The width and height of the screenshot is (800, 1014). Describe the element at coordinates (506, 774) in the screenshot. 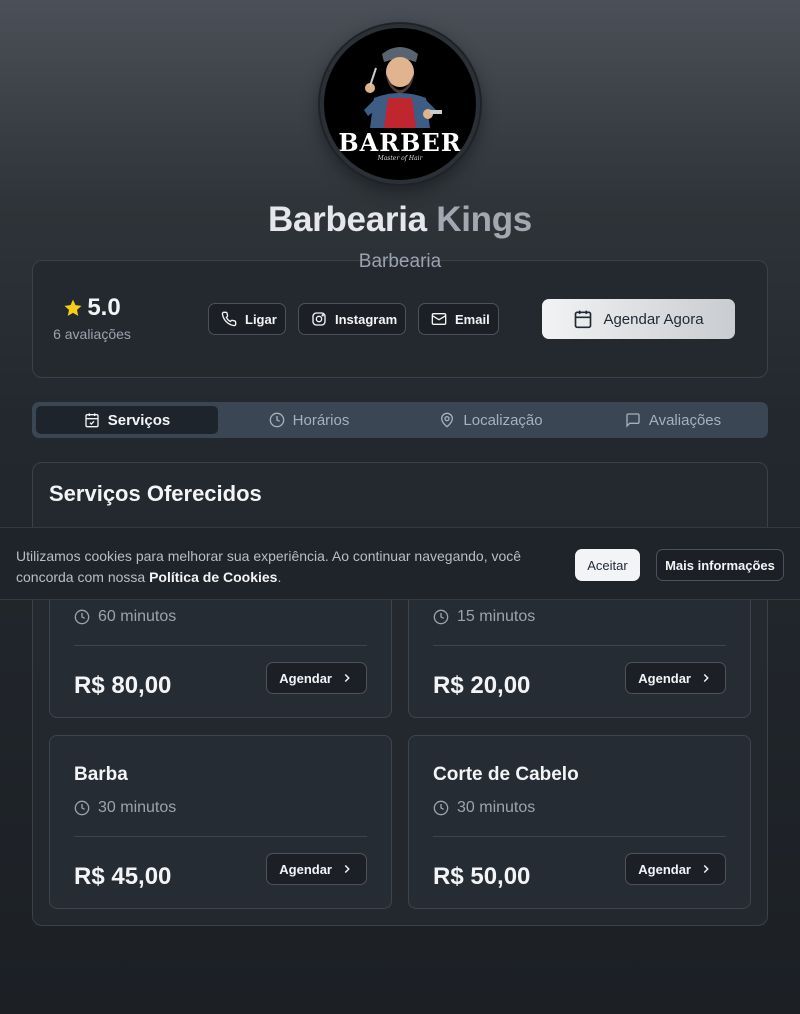

I see `service-name: Corte de Cabelo` at that location.